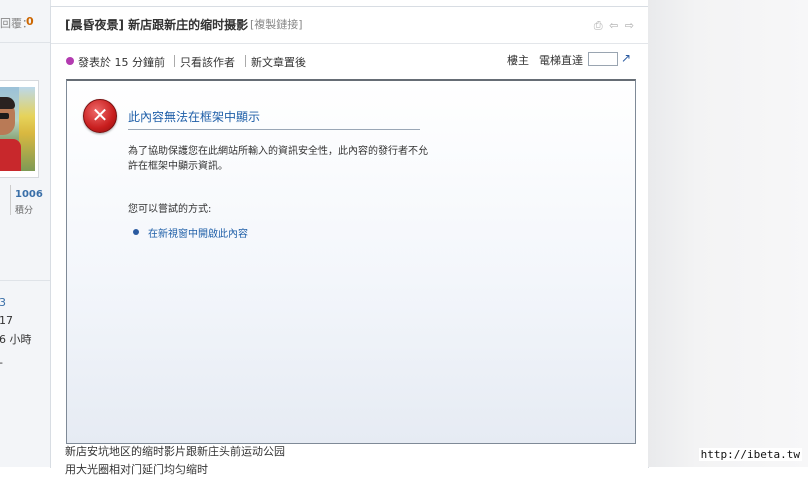  Describe the element at coordinates (349, 25) in the screenshot. I see `post-title-bar: [晨昏夜景] 新店跟新庄的缩时摄影 [複製鏈接] ⎙ ⇦ ⇨` at that location.